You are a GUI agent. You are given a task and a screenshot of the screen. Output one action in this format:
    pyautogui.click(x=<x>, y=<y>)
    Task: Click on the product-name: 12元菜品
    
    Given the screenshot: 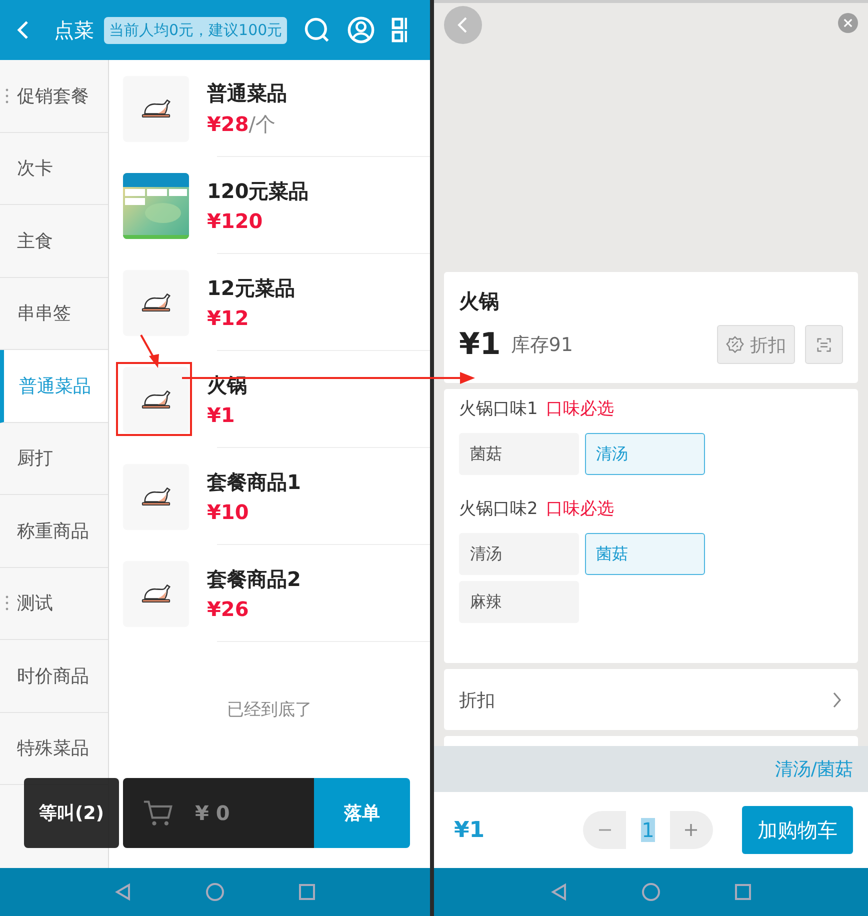 What is the action you would take?
    pyautogui.click(x=251, y=288)
    